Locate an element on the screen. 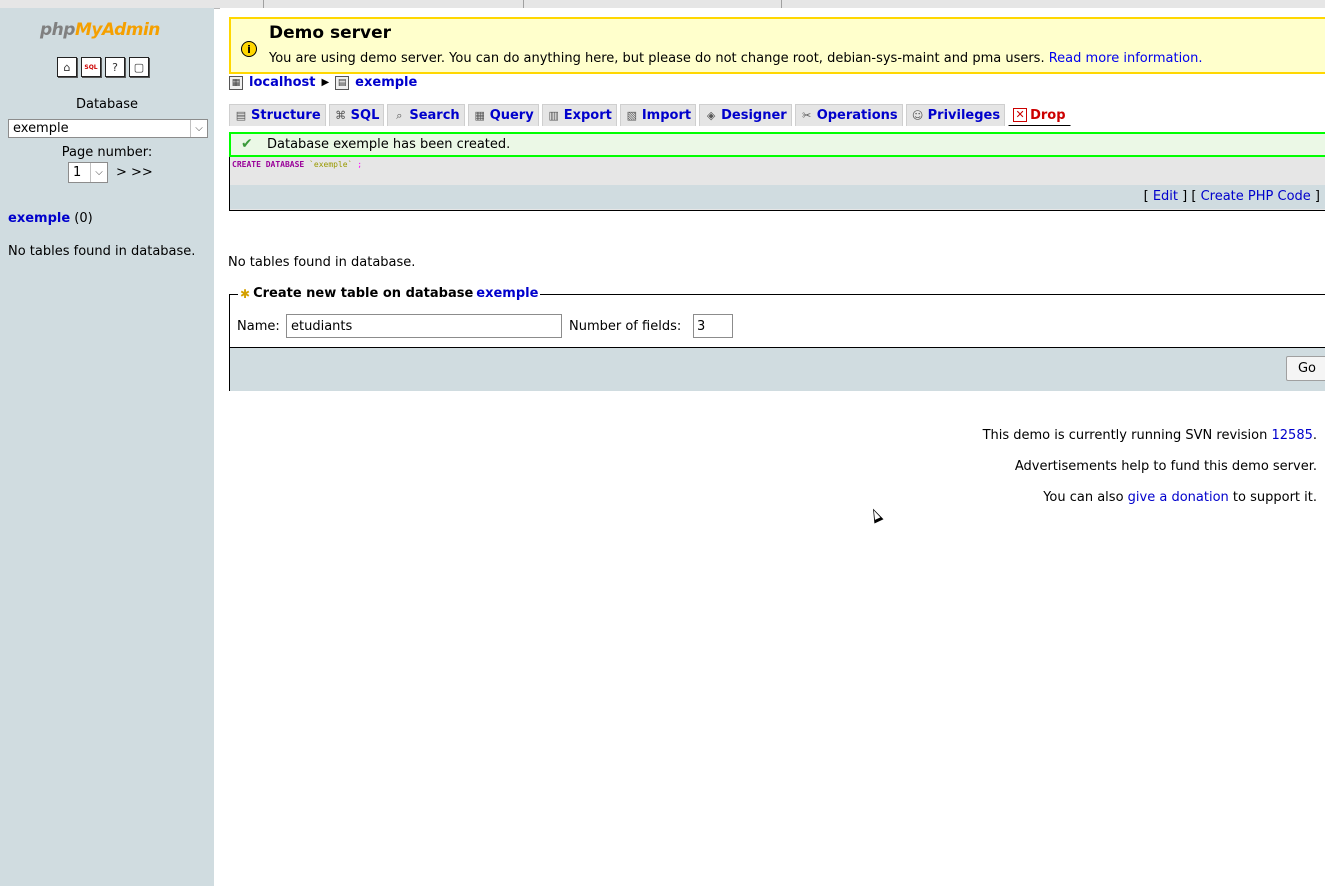 This screenshot has width=1325, height=886. page-next-link: > >> is located at coordinates (134, 172).